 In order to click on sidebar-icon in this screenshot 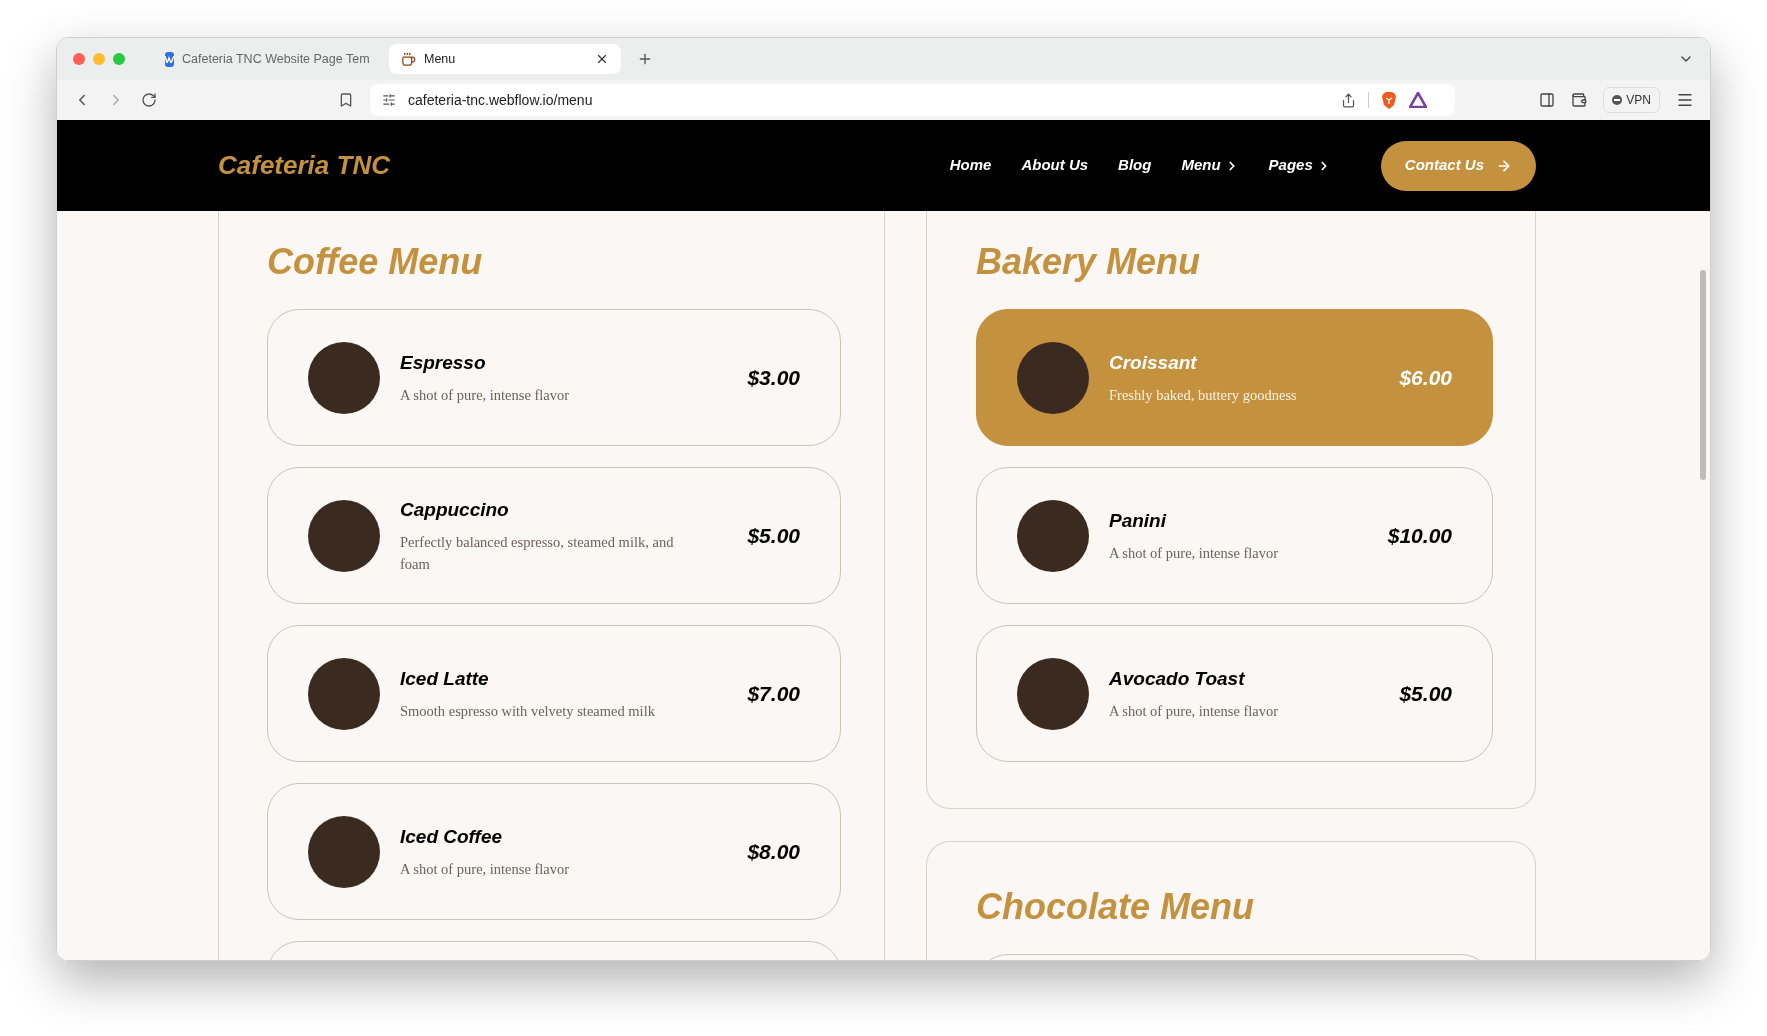, I will do `click(1547, 100)`.